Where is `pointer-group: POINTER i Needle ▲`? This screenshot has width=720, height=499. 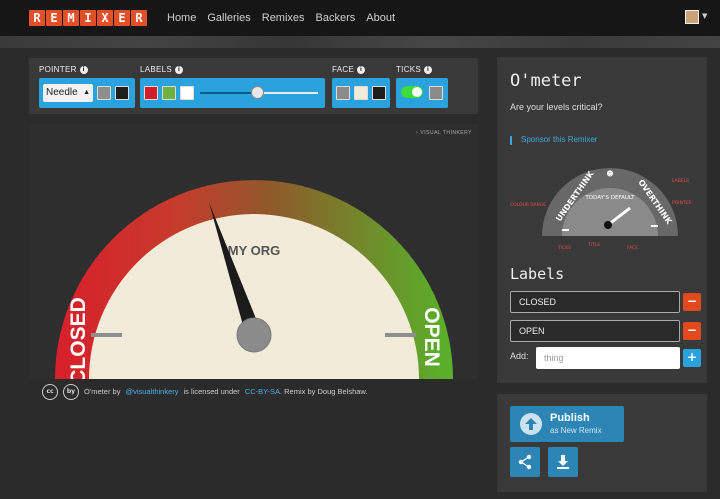 pointer-group: POINTER i Needle ▲ is located at coordinates (87, 86).